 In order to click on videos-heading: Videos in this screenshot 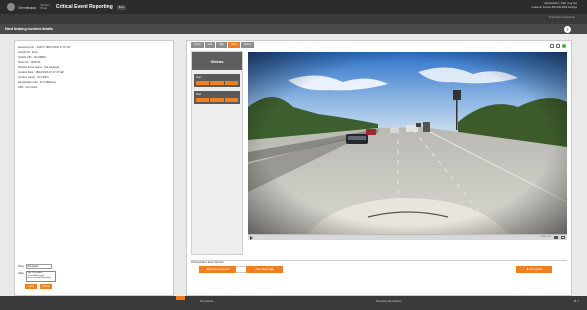, I will do `click(217, 61)`.